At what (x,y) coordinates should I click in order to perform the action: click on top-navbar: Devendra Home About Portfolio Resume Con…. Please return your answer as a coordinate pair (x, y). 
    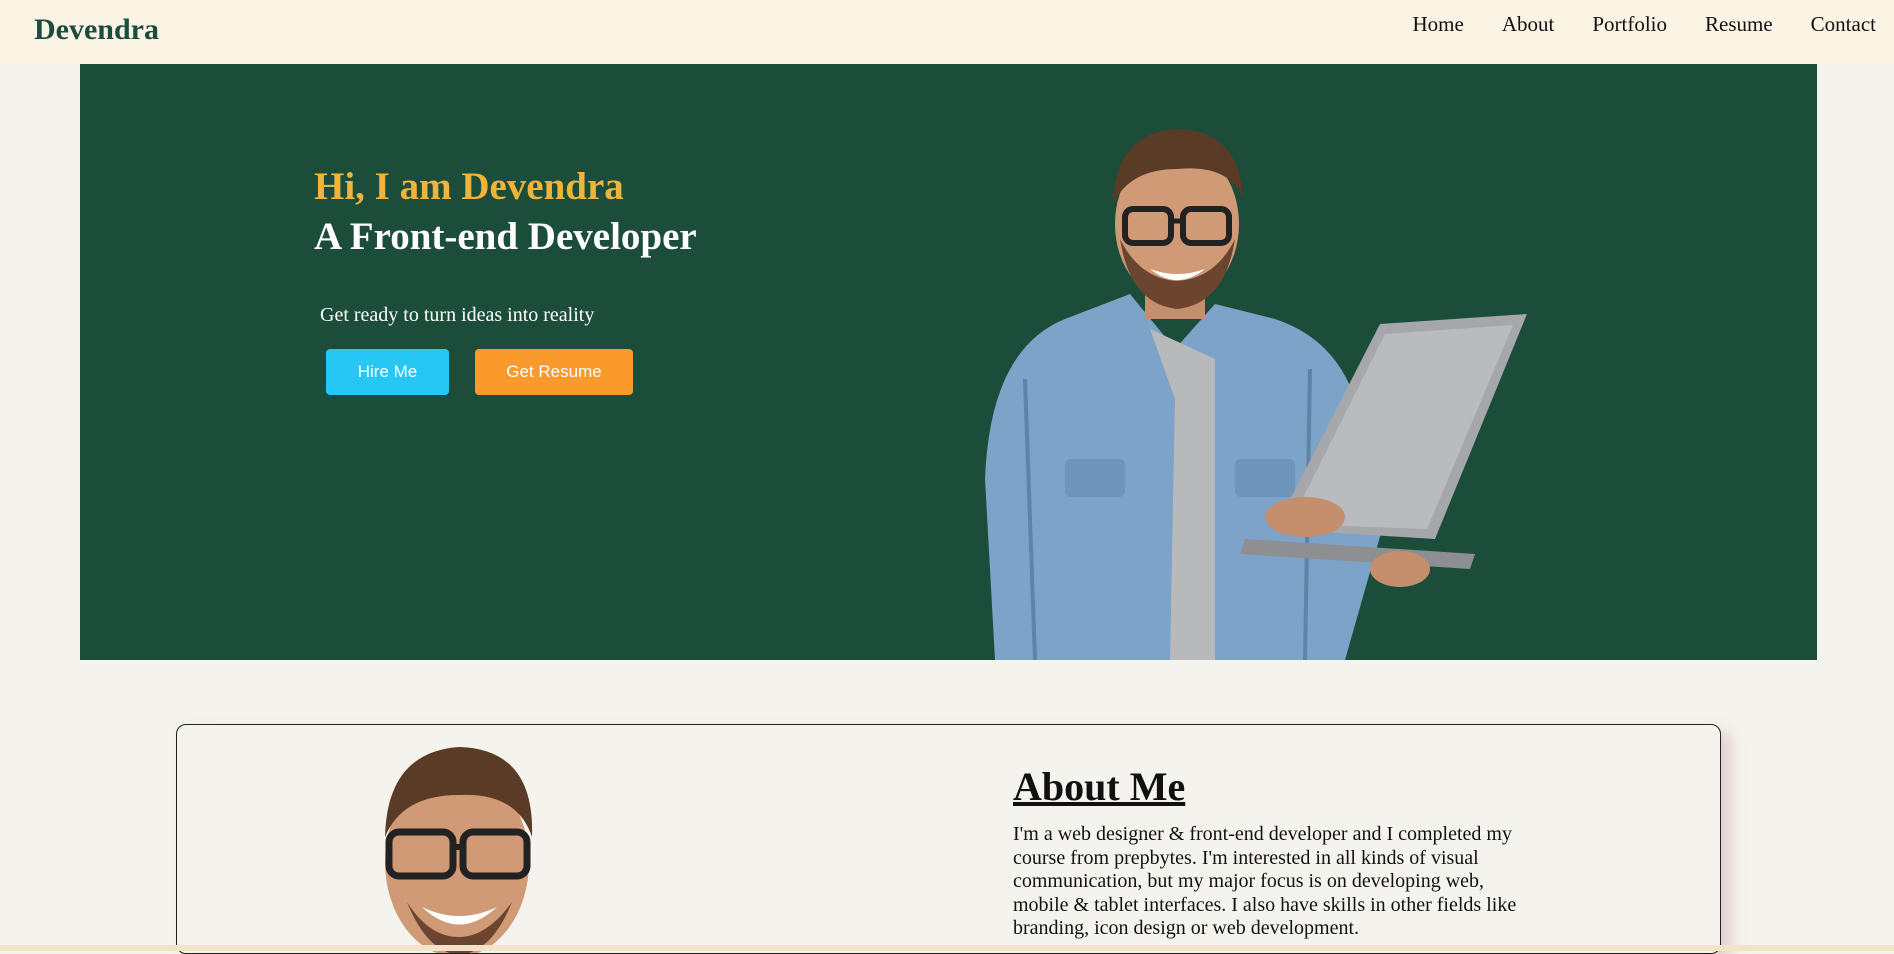
    Looking at the image, I should click on (947, 32).